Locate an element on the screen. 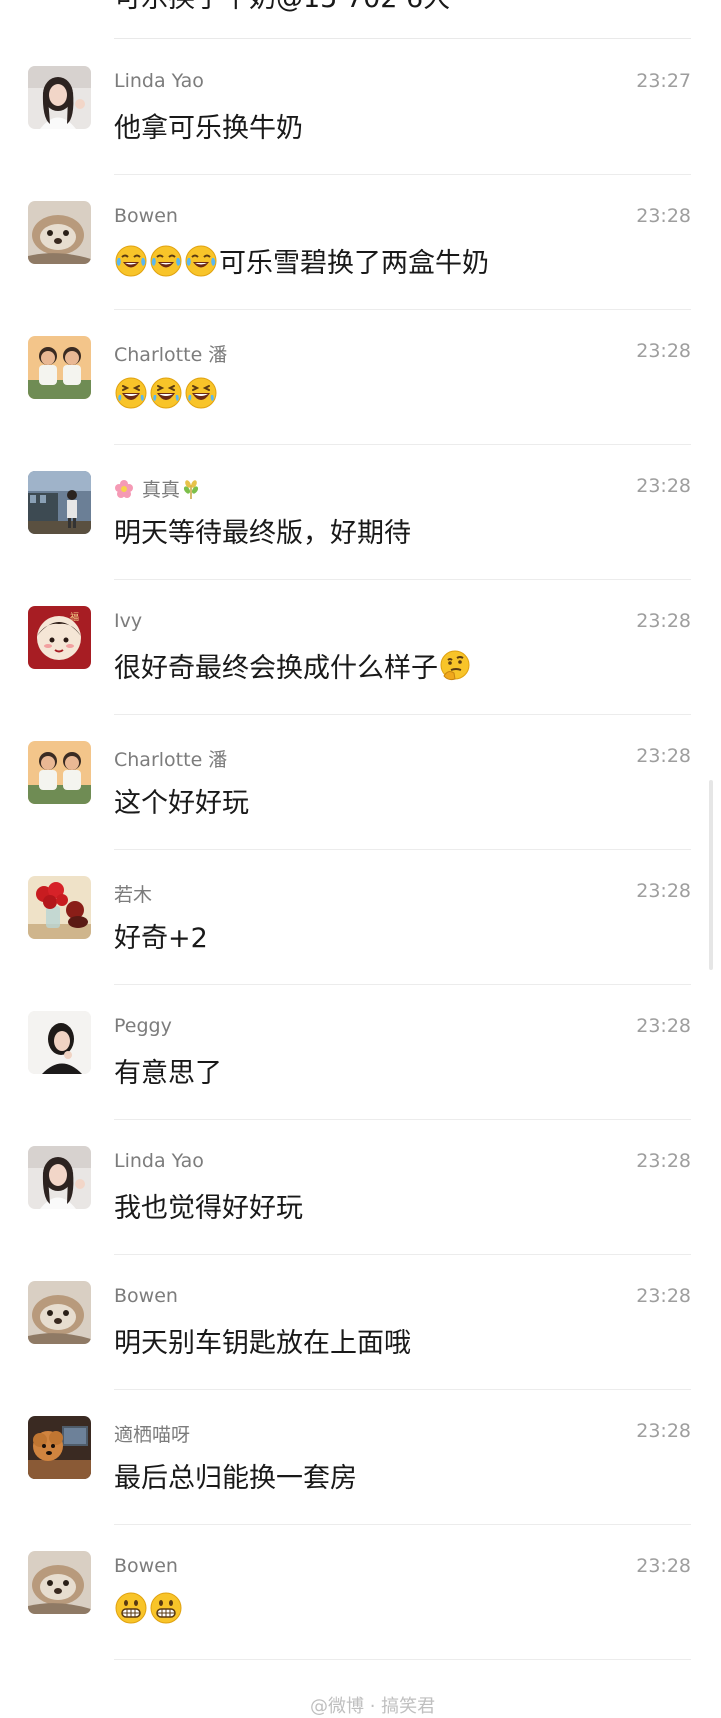  message-text-content: 最后总归能换一套房 is located at coordinates (235, 1478).